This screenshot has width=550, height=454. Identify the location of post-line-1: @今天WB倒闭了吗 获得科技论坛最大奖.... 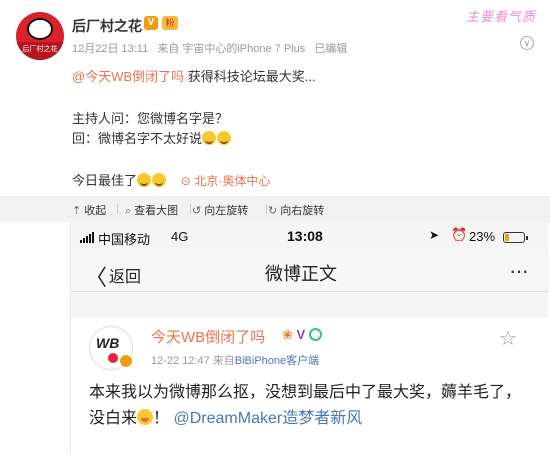
(194, 75).